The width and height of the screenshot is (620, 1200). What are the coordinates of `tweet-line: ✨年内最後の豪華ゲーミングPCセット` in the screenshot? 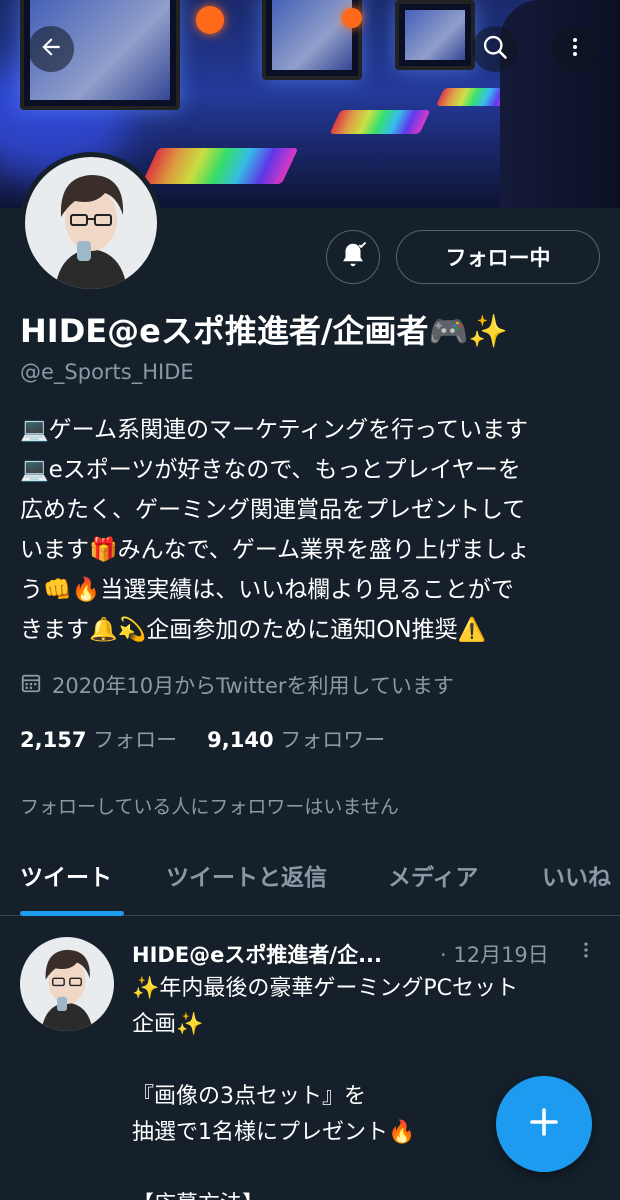 It's located at (325, 988).